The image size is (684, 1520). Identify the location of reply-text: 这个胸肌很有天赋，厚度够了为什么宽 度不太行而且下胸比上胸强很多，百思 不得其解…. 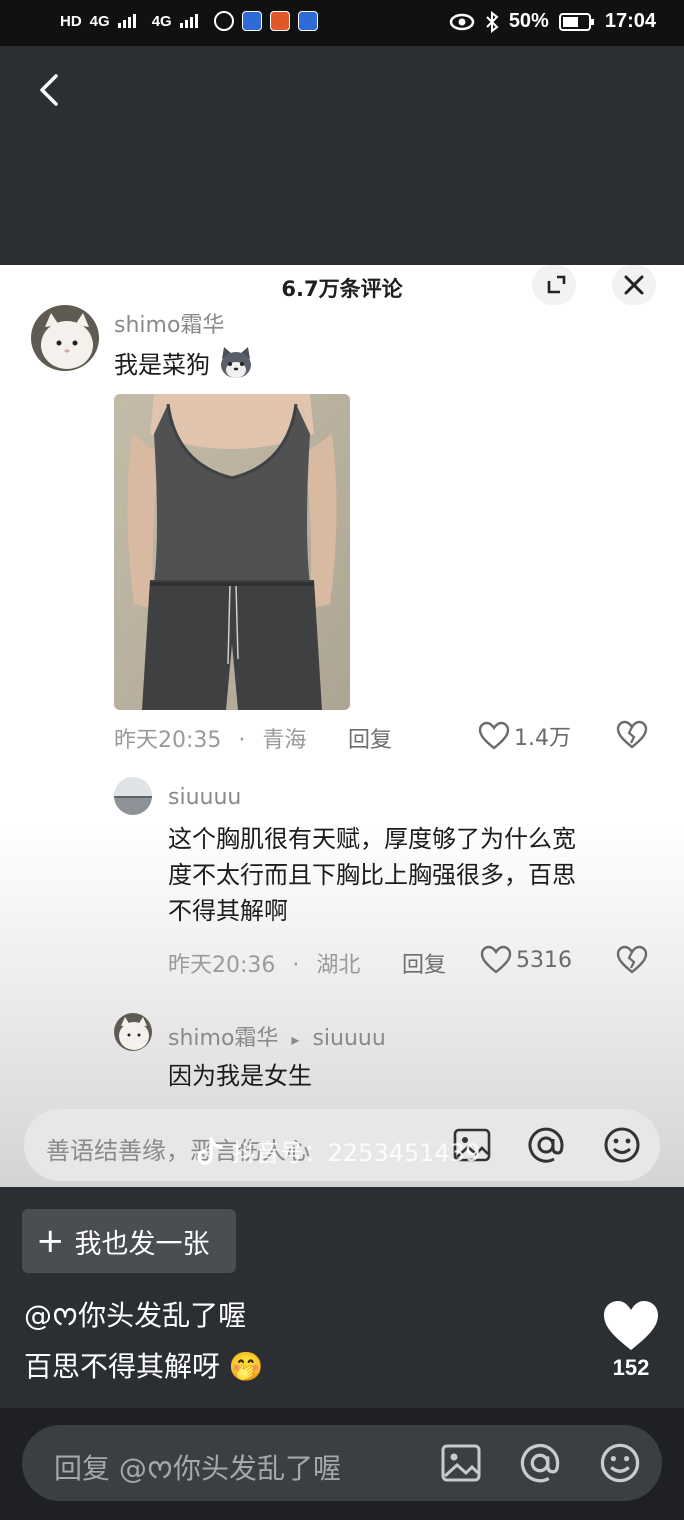
(413, 875).